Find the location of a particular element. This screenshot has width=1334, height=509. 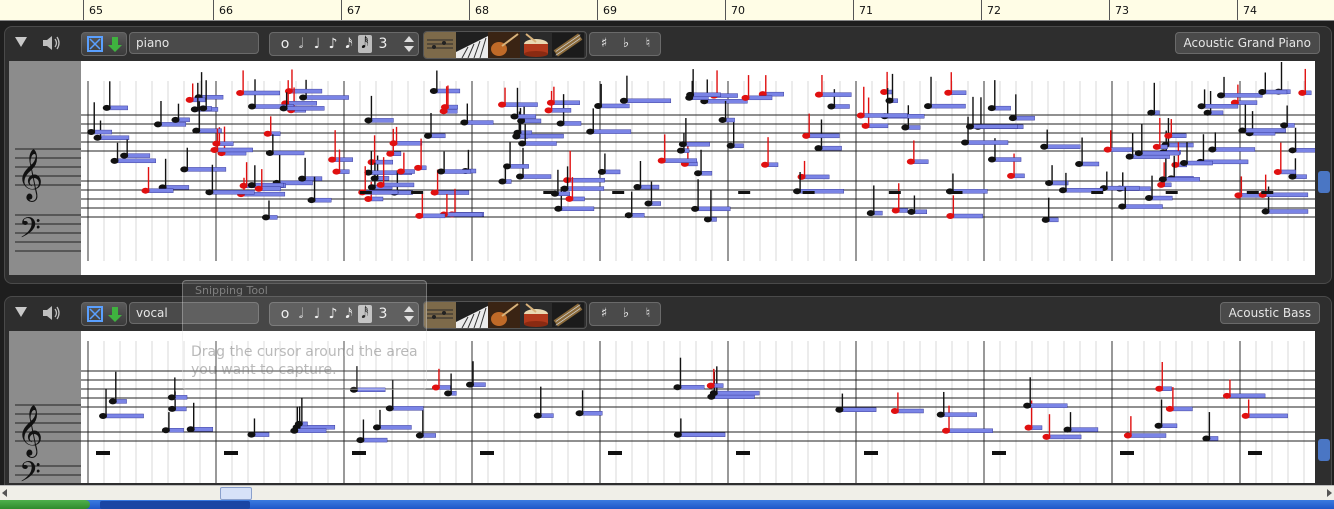

quarter-note-button: ♩ is located at coordinates (317, 44).